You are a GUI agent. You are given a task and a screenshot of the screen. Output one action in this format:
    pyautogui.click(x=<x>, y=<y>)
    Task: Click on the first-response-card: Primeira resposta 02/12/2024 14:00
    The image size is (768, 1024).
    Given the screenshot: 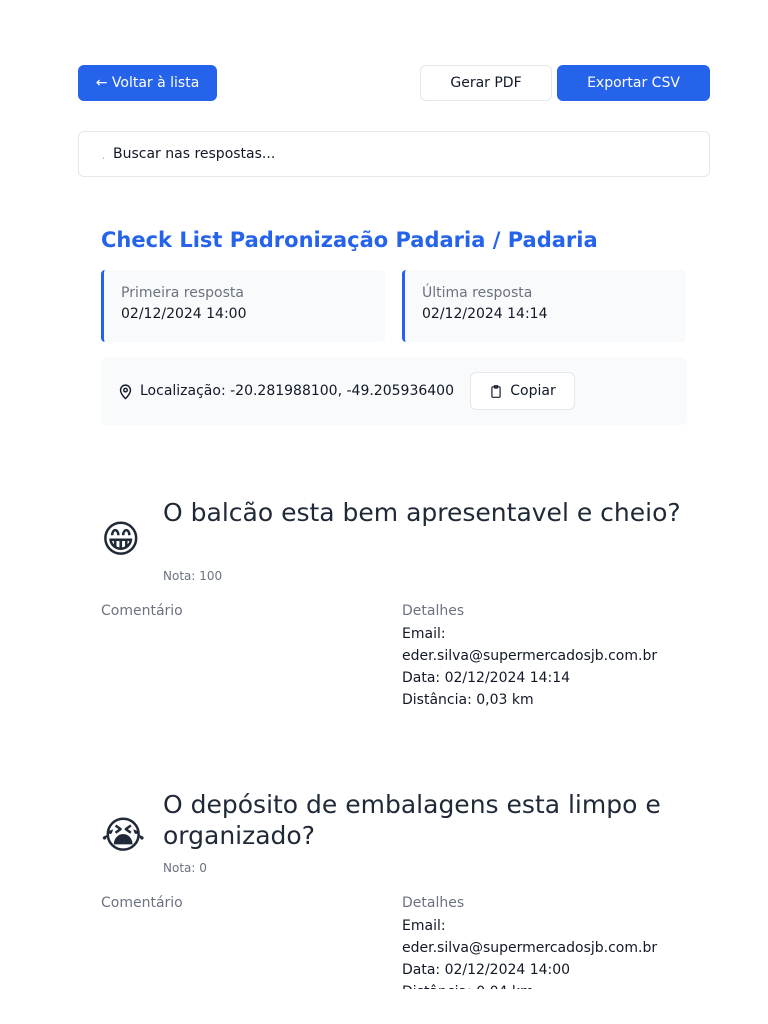 What is the action you would take?
    pyautogui.click(x=243, y=306)
    